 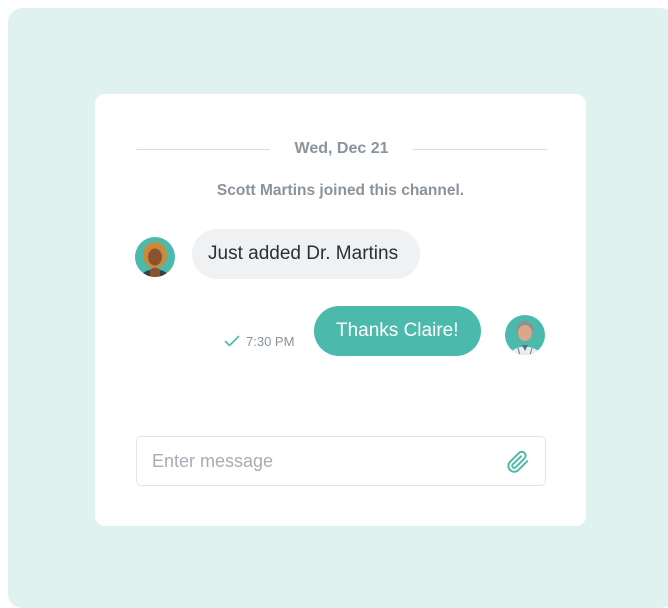 I want to click on date-label: Wed, Dec 21, so click(x=341, y=148).